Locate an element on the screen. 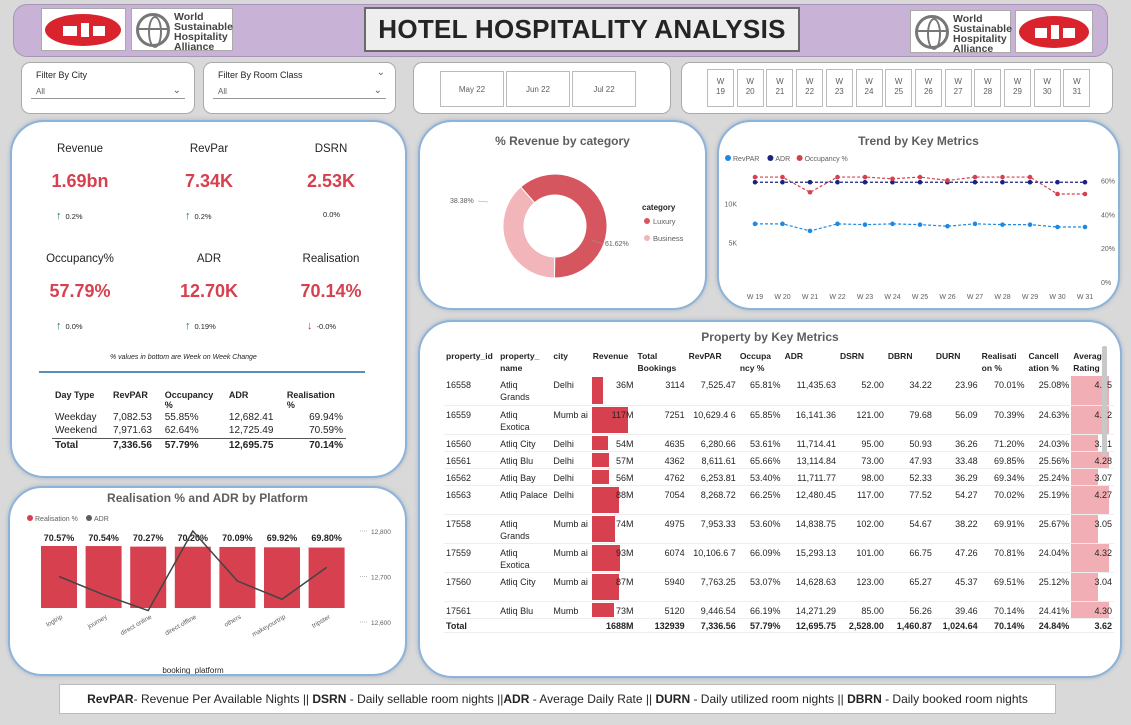 This screenshot has height=725, width=1131. axis-tick-label: W 26 is located at coordinates (947, 297).